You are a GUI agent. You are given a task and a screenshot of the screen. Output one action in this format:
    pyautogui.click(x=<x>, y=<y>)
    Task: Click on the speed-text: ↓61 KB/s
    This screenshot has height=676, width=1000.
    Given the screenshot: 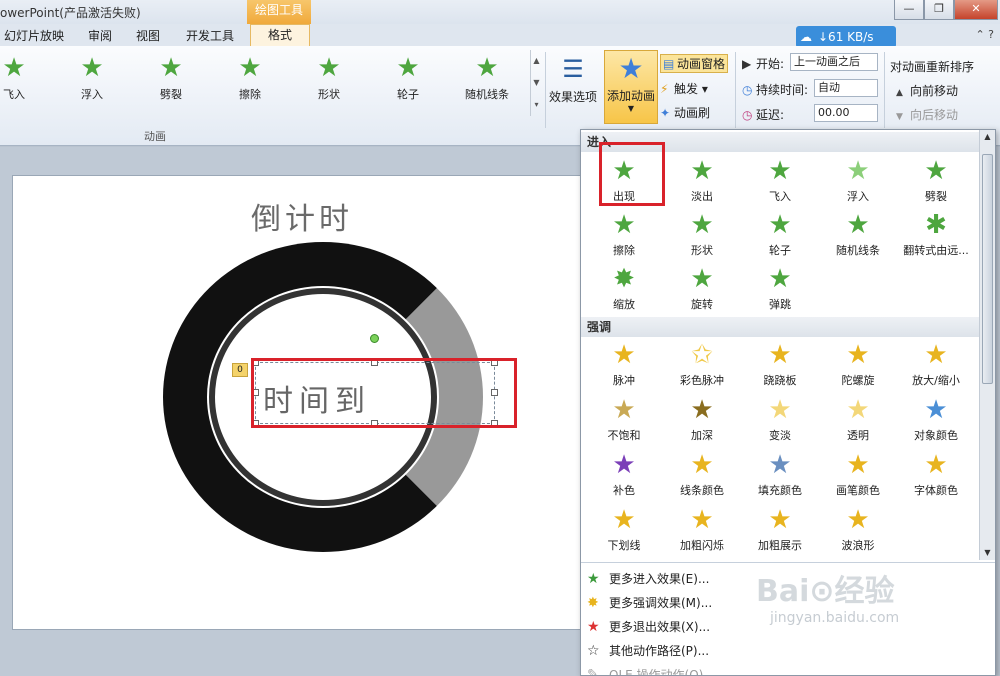 What is the action you would take?
    pyautogui.click(x=846, y=37)
    